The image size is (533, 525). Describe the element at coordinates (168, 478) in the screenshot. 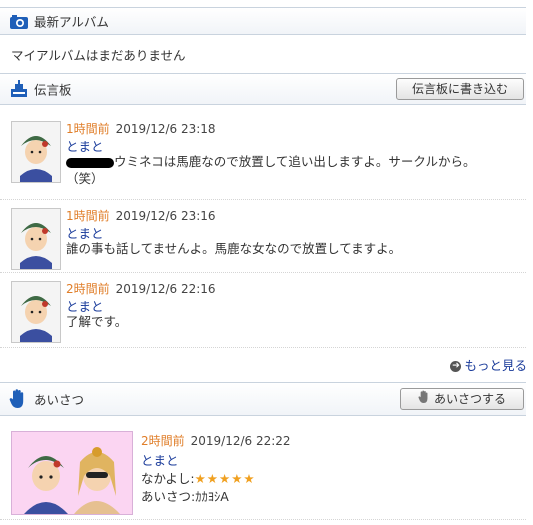

I see `friendship-label: なかよし:` at that location.